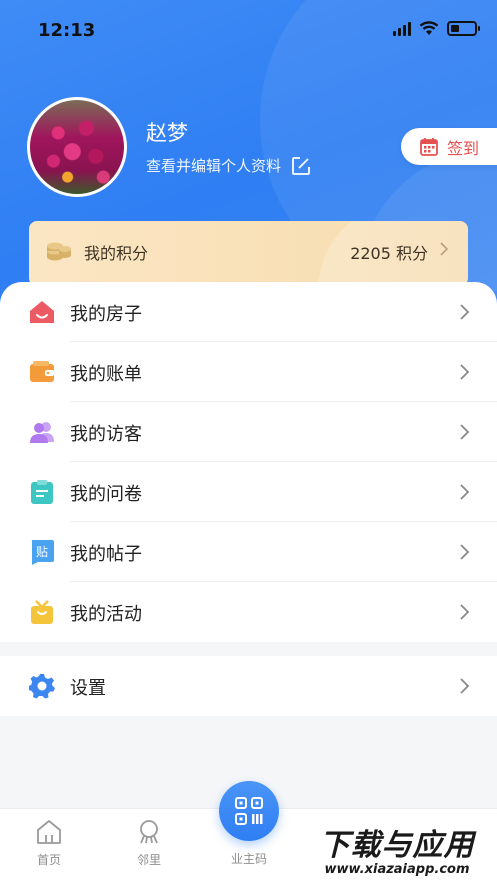 The height and width of the screenshot is (883, 497). Describe the element at coordinates (397, 869) in the screenshot. I see `watermark-url: www.xiazaiapp.com` at that location.